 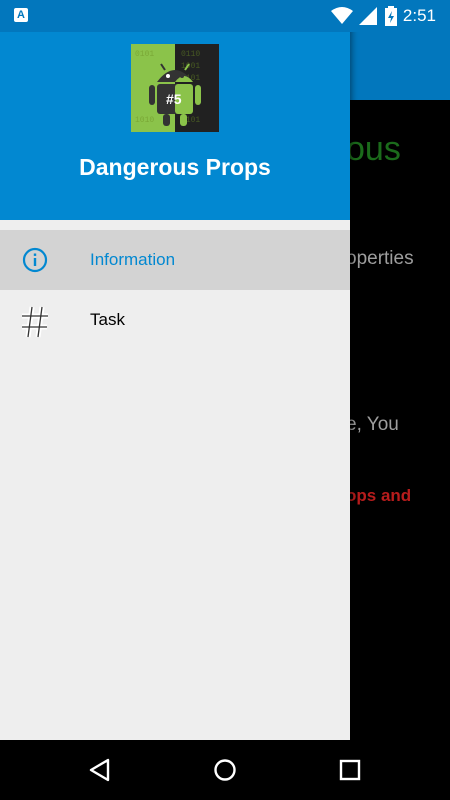 What do you see at coordinates (419, 15) in the screenshot?
I see `clock: 2:51` at bounding box center [419, 15].